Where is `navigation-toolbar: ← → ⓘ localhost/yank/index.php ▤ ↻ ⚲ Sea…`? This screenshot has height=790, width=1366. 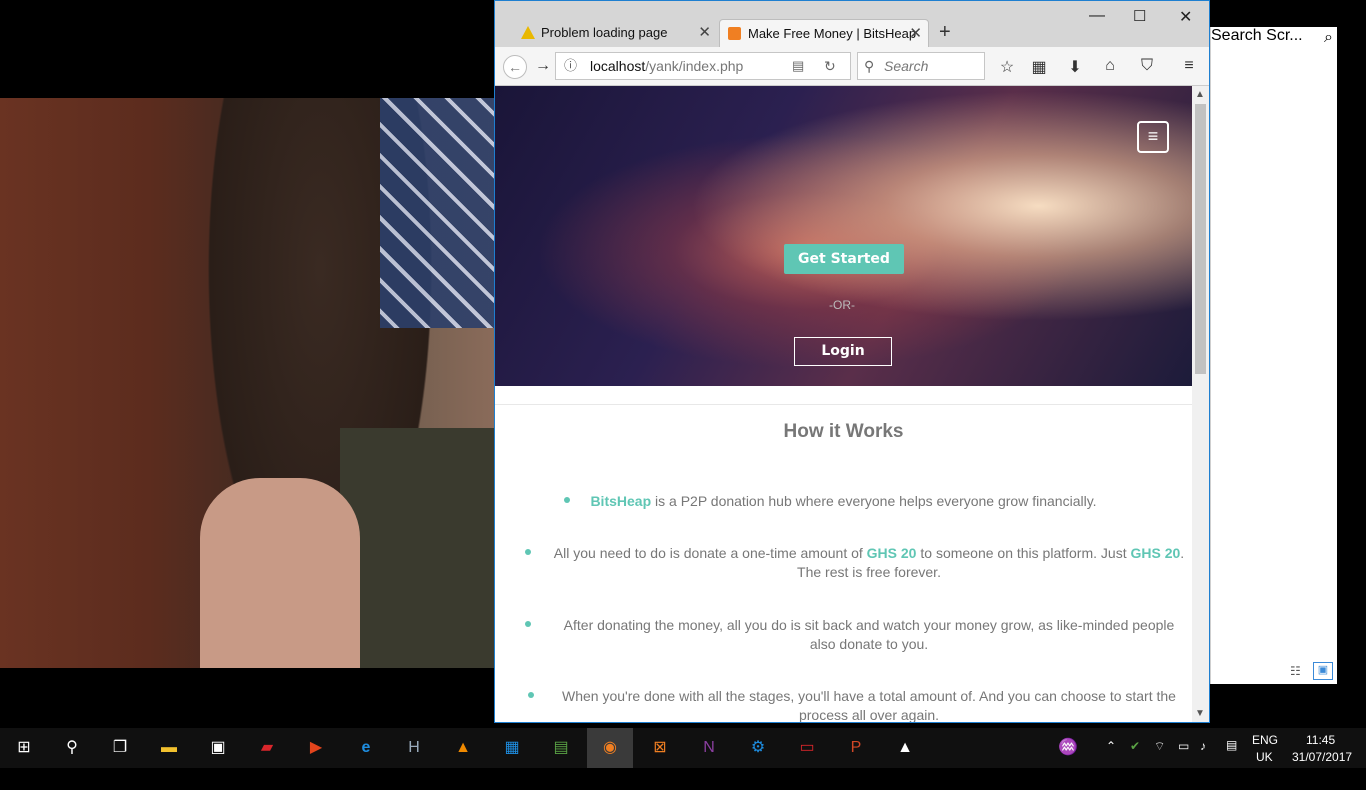 navigation-toolbar: ← → ⓘ localhost/yank/index.php ▤ ↻ ⚲ Sea… is located at coordinates (852, 66).